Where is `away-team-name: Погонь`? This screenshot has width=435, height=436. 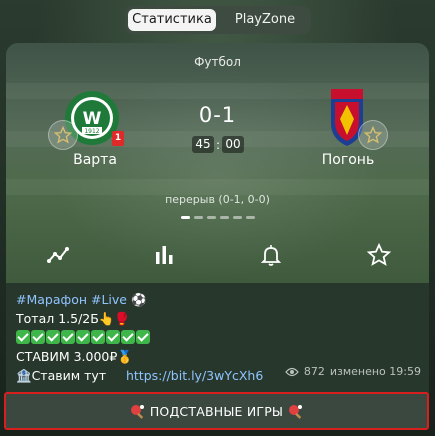 away-team-name: Погонь is located at coordinates (348, 160).